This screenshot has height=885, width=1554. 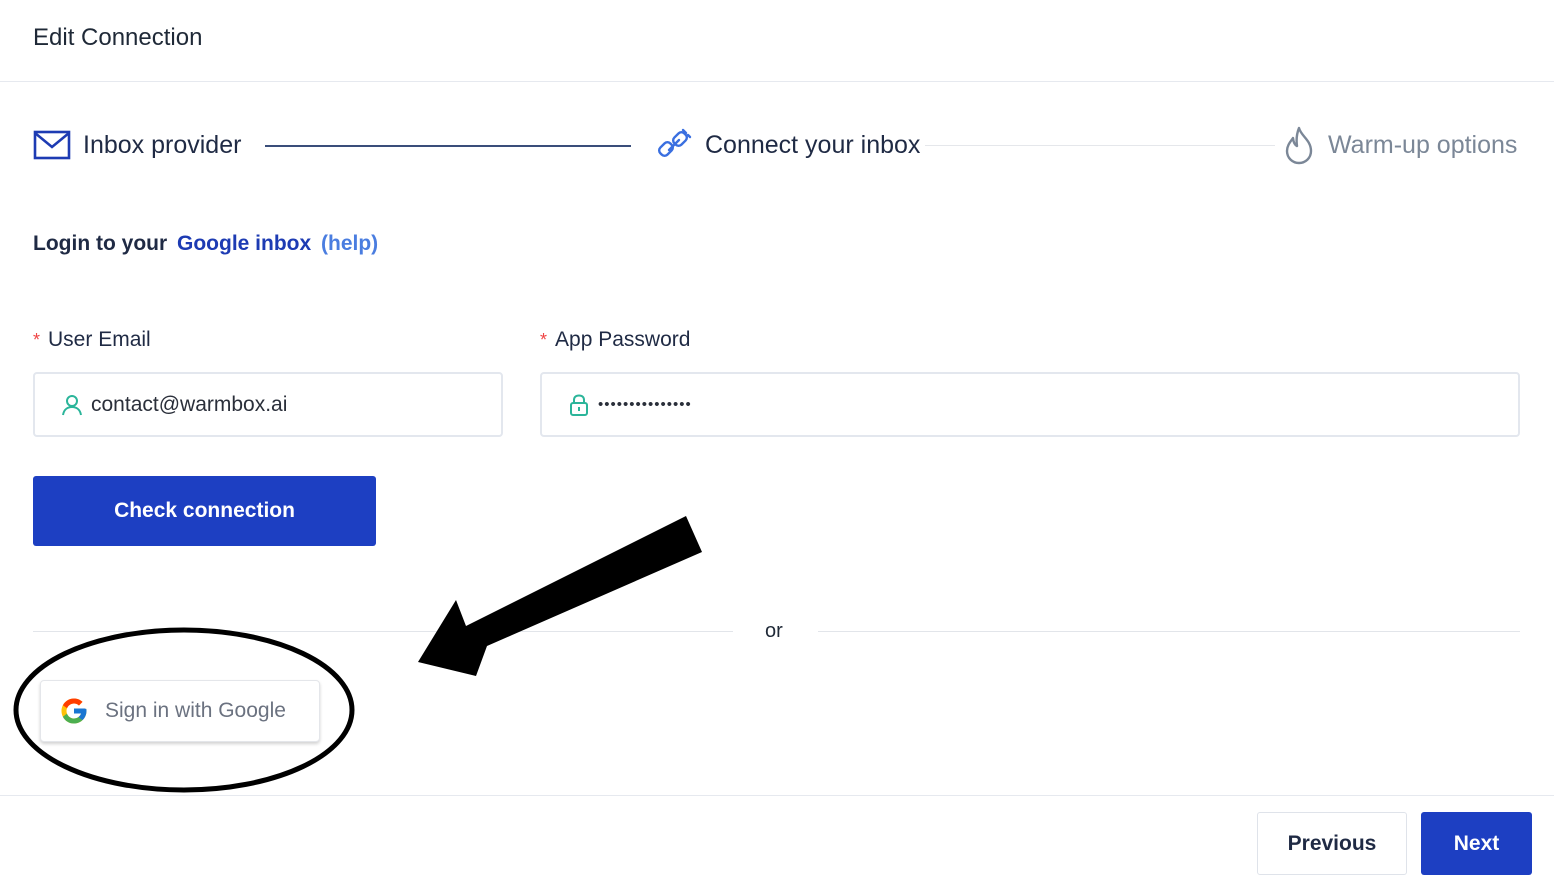 What do you see at coordinates (349, 243) in the screenshot?
I see `help-link: (help)` at bounding box center [349, 243].